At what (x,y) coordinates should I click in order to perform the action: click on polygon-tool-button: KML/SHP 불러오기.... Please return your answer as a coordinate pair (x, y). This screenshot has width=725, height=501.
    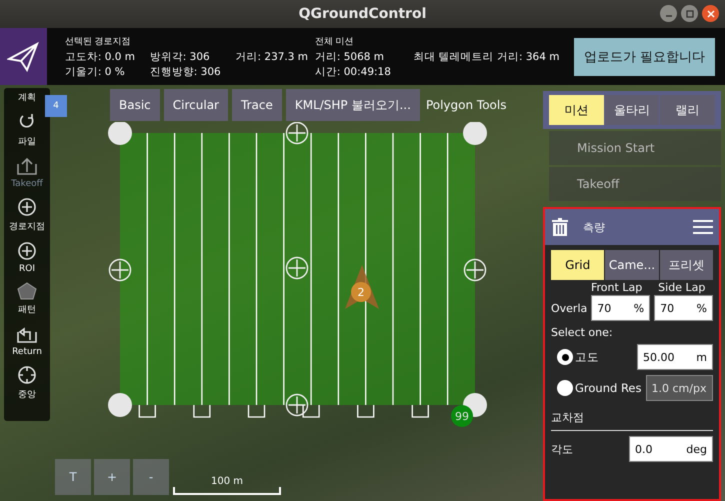
    Looking at the image, I should click on (353, 105).